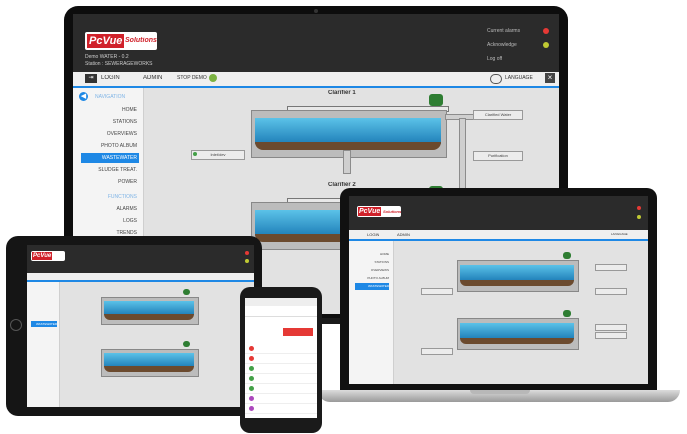  What do you see at coordinates (619, 234) in the screenshot?
I see `laptop-language: LANGUAGE` at bounding box center [619, 234].